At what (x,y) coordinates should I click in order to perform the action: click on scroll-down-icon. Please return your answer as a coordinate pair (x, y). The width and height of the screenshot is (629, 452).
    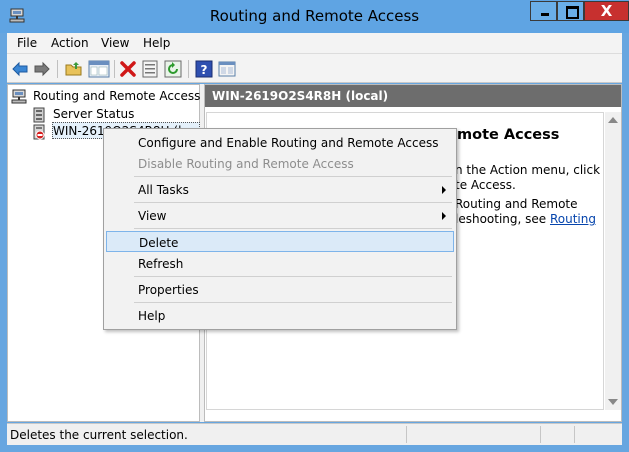
    Looking at the image, I should click on (613, 402).